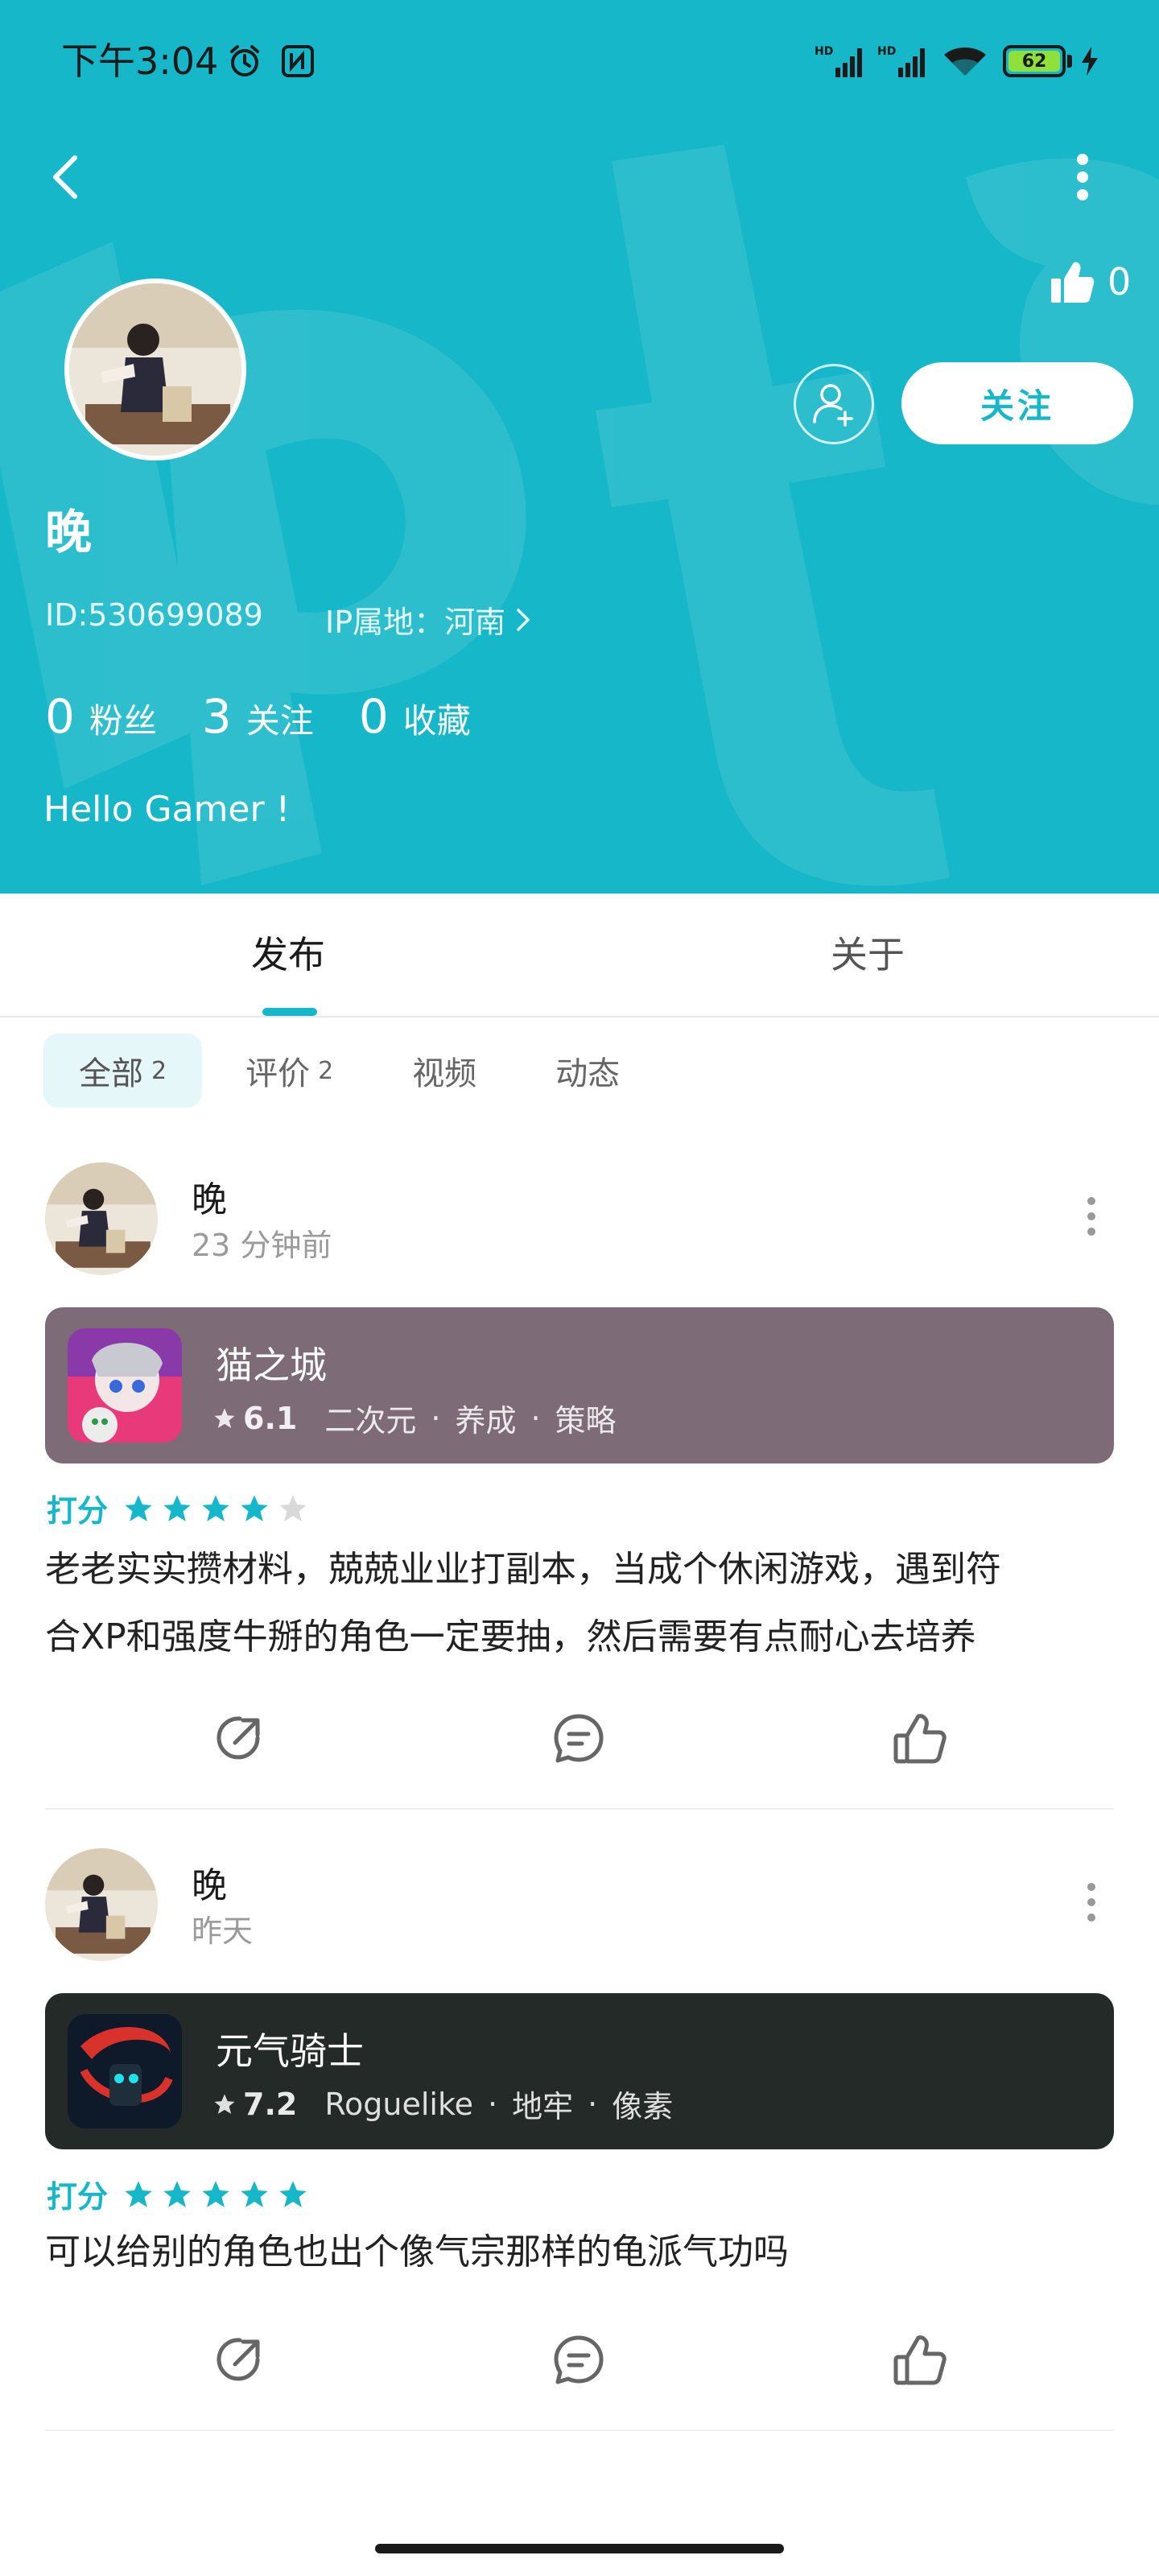  Describe the element at coordinates (444, 1071) in the screenshot. I see `filter-chip-videos: 视频` at that location.